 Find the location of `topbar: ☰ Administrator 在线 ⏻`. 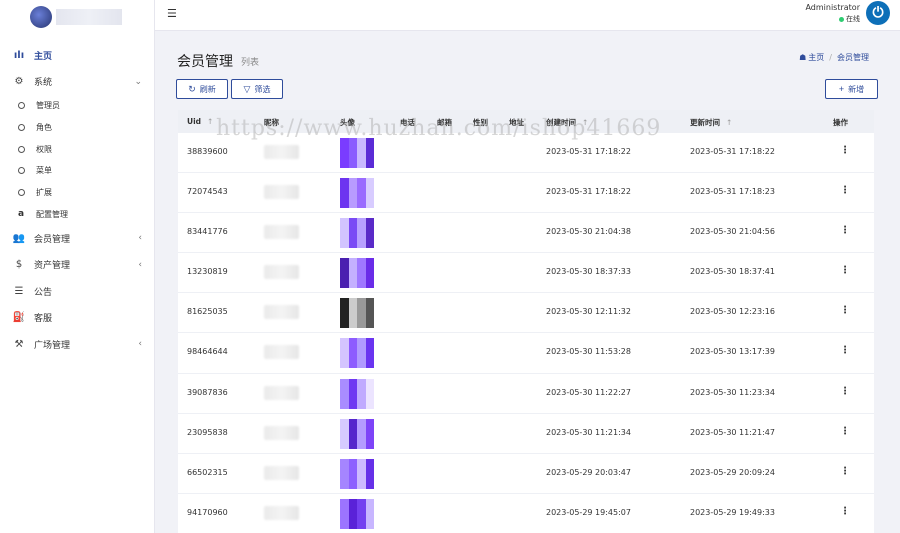

topbar: ☰ Administrator 在线 ⏻ is located at coordinates (527, 15).